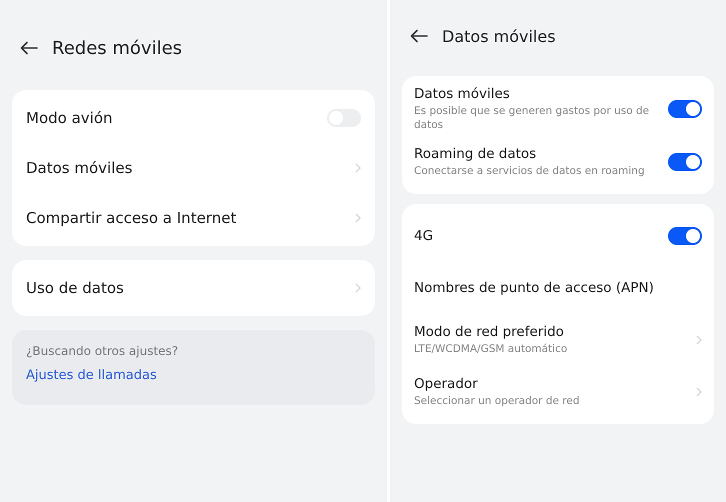 This screenshot has height=502, width=726. I want to click on screen-title: Redes móviles, so click(117, 48).